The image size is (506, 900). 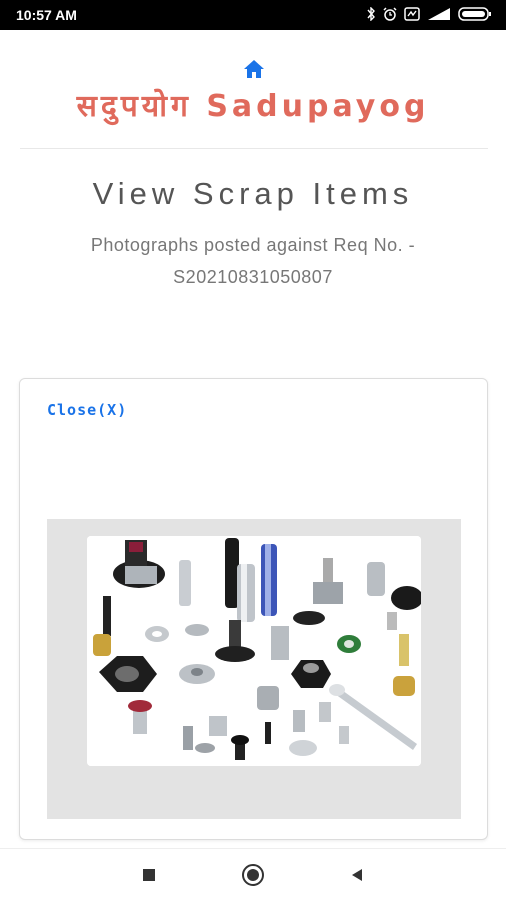 I want to click on close-button: Close(X), so click(x=87, y=410).